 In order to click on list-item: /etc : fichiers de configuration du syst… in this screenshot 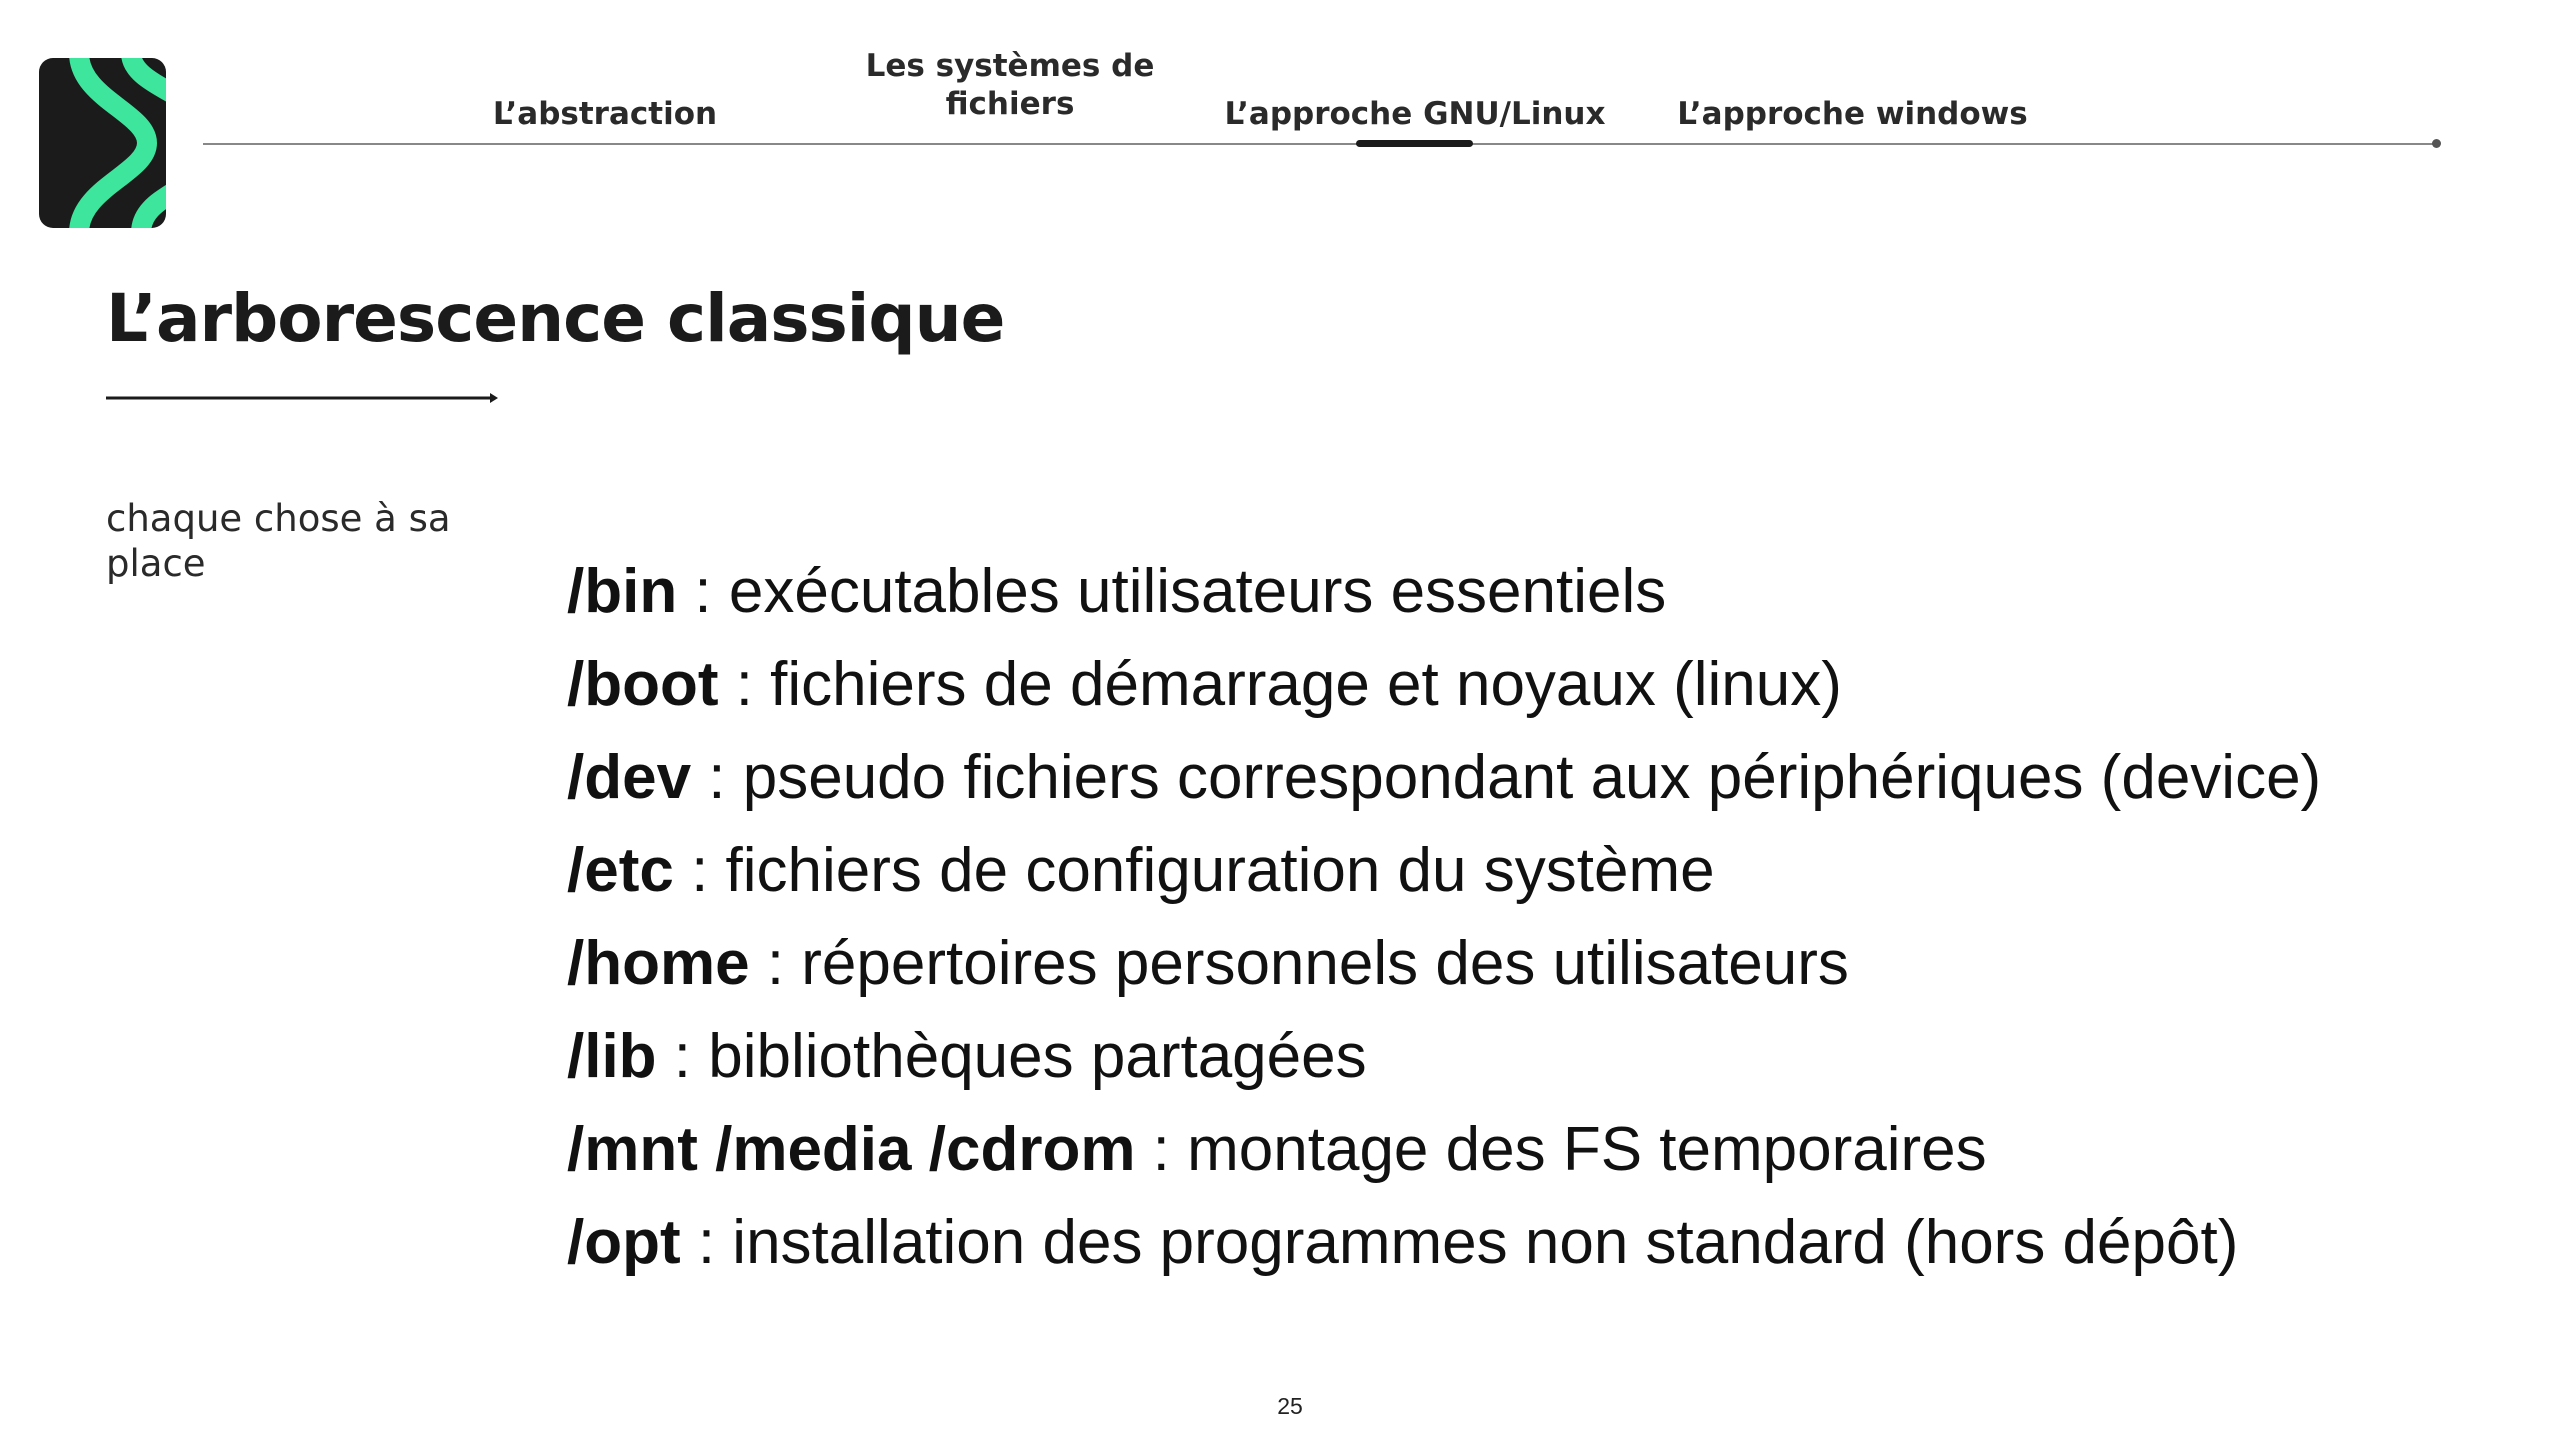, I will do `click(1444, 870)`.